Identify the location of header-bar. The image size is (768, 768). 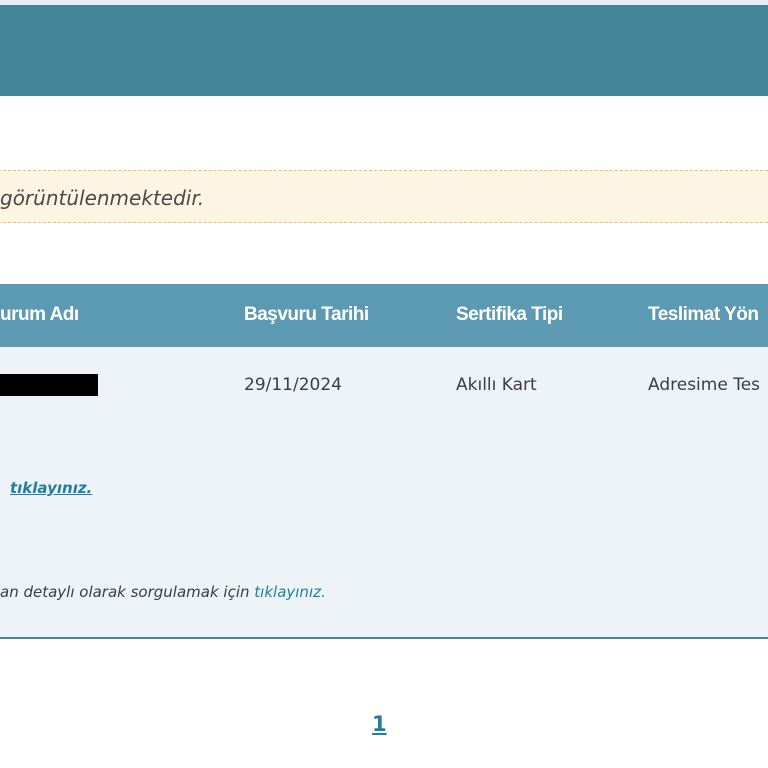
(384, 50).